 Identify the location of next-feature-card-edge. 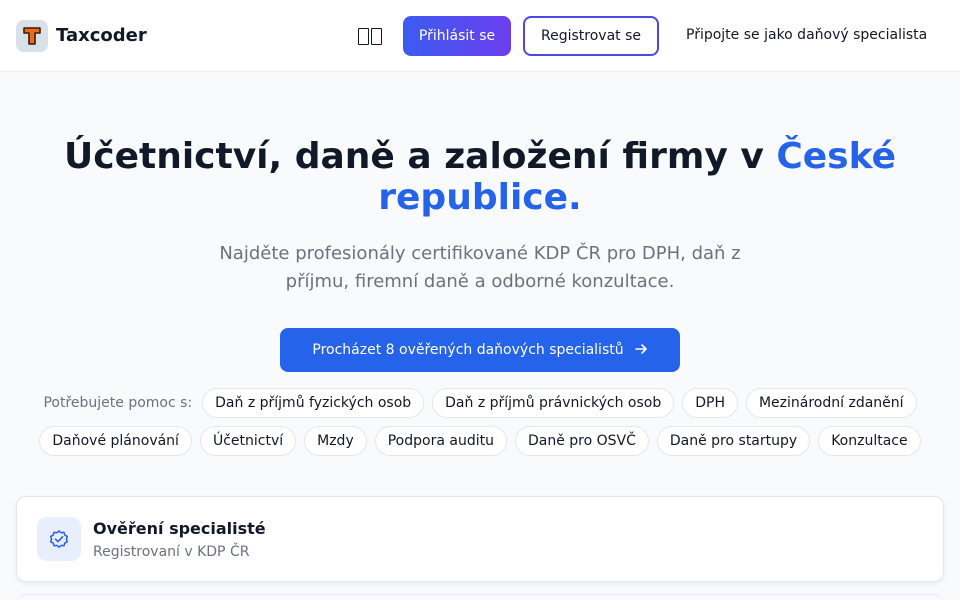
(480, 597).